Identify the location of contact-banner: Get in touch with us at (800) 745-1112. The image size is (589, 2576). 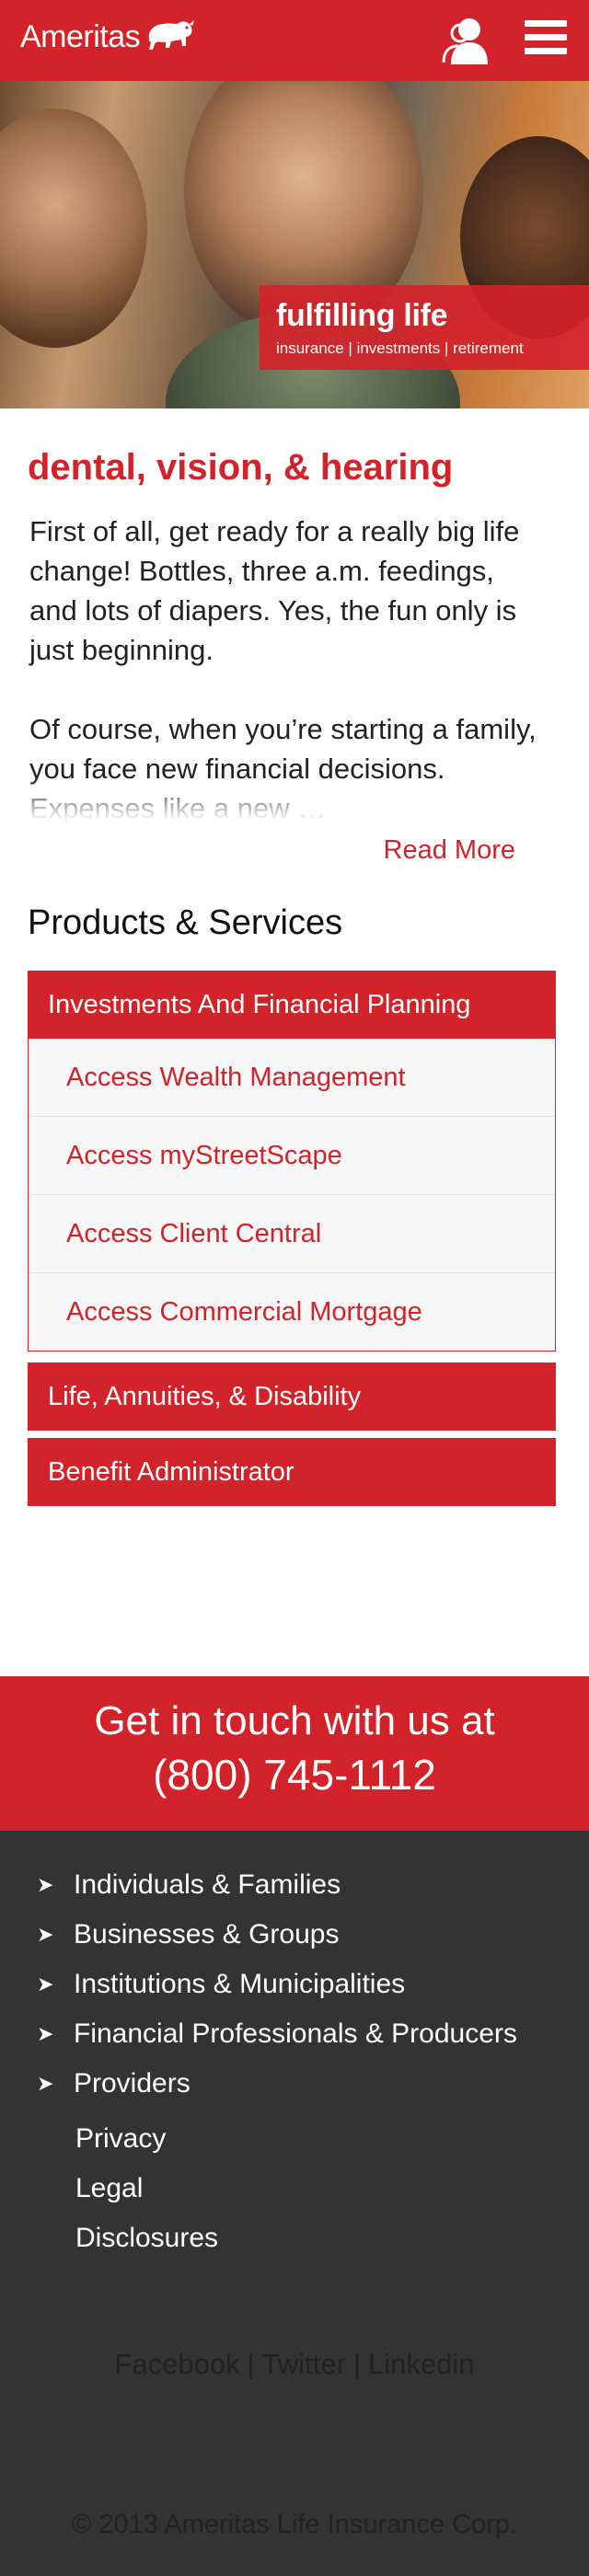
(294, 1753).